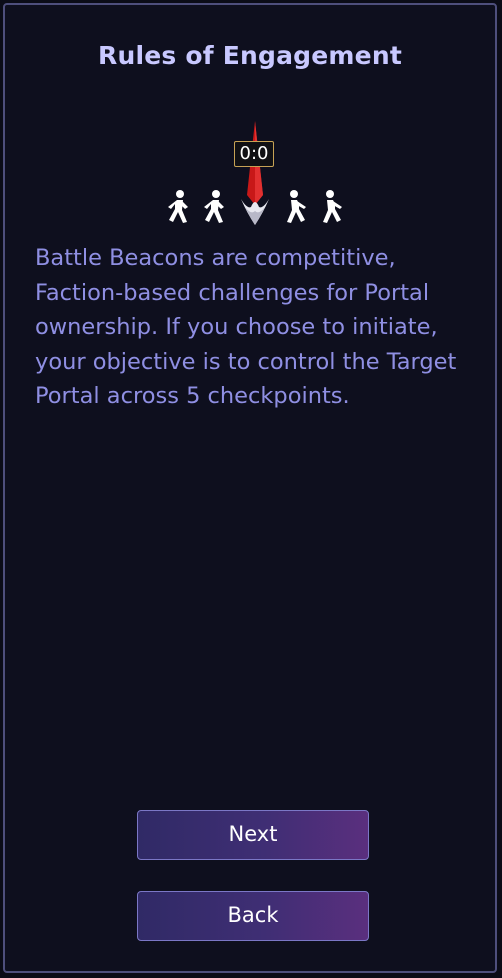  I want to click on beacon-icon, so click(255, 173).